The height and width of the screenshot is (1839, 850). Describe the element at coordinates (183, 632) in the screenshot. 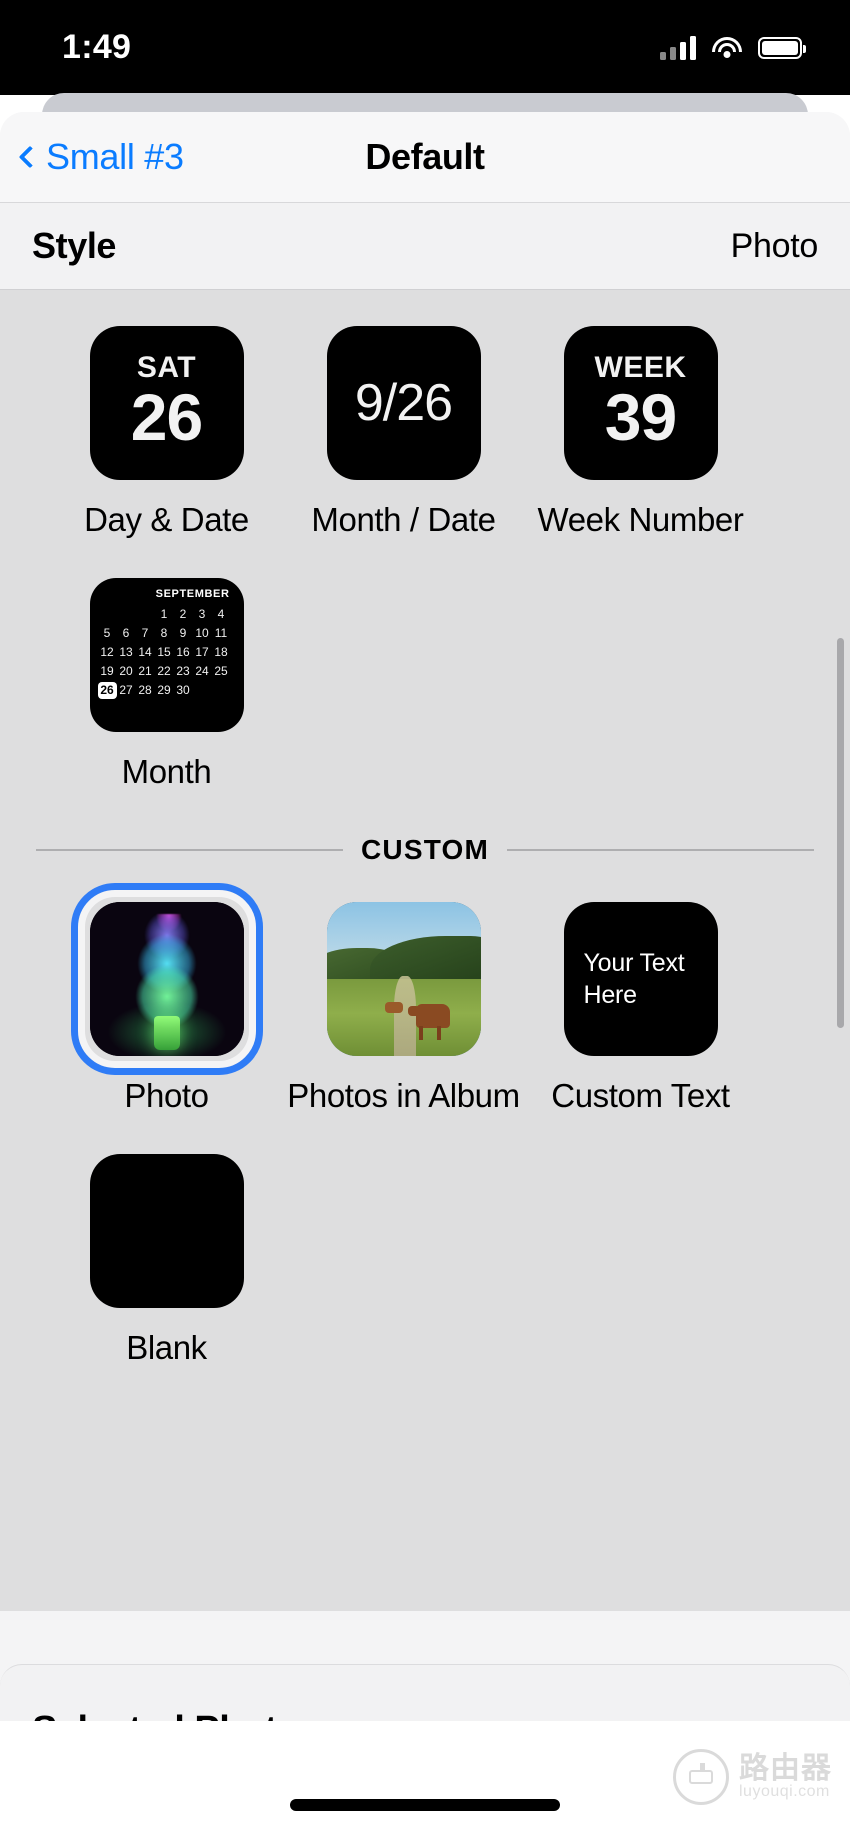

I see `calendar-day: 9` at that location.